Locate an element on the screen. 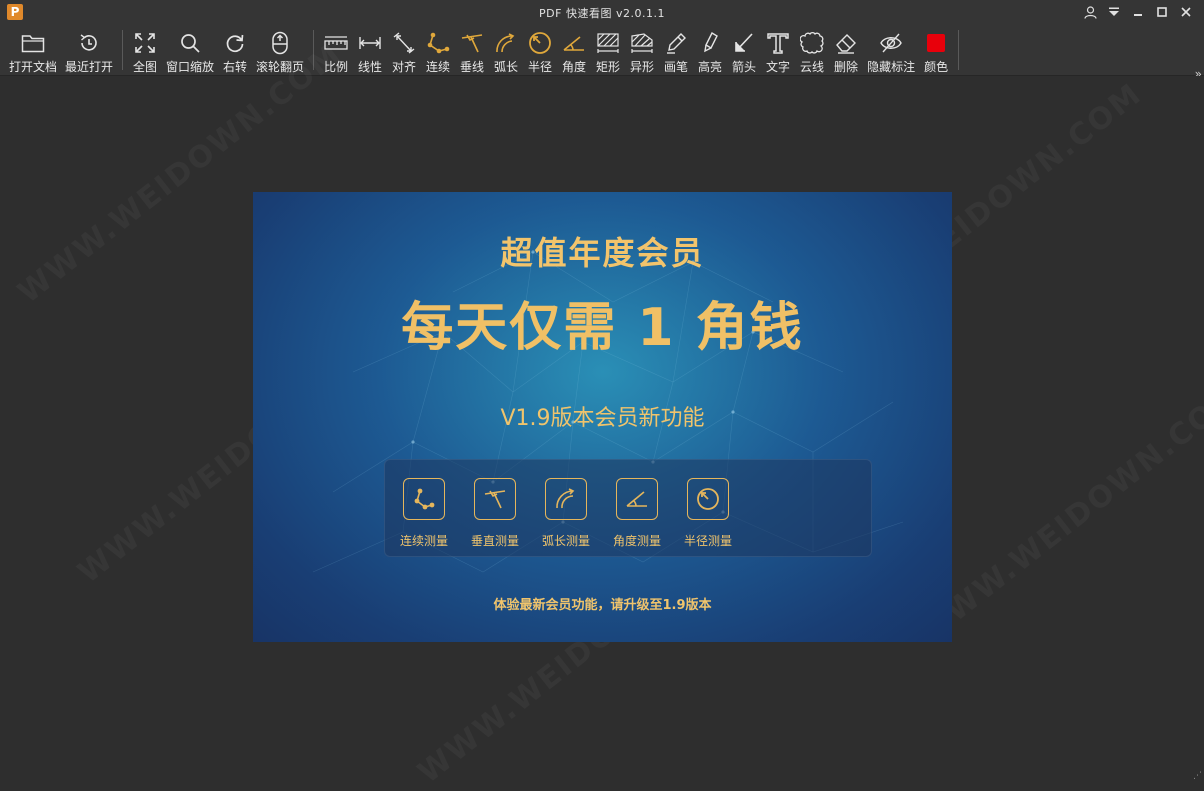 The width and height of the screenshot is (1204, 791). rectangle-button: 矩形 is located at coordinates (608, 50).